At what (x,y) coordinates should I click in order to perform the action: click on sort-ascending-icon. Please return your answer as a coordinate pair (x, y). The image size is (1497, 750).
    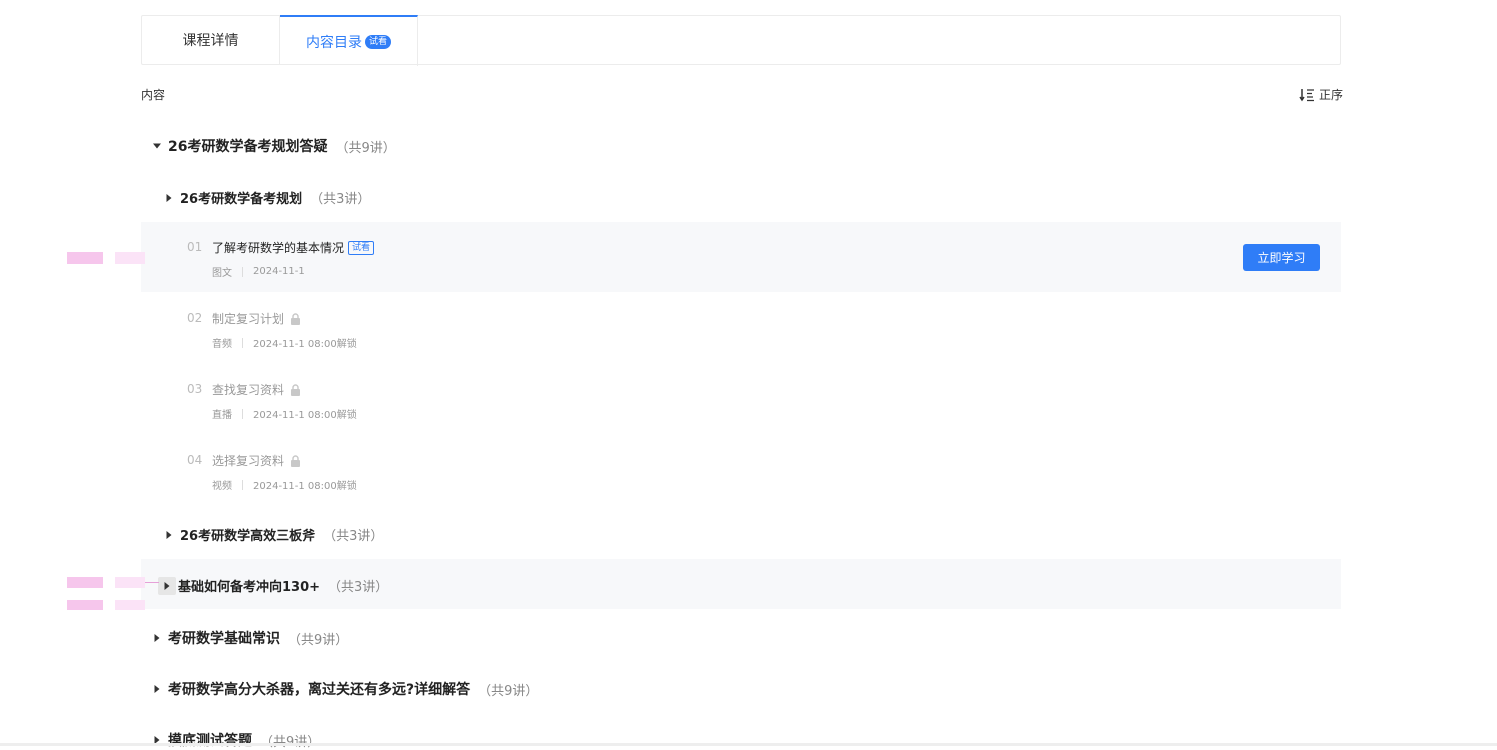
    Looking at the image, I should click on (1306, 94).